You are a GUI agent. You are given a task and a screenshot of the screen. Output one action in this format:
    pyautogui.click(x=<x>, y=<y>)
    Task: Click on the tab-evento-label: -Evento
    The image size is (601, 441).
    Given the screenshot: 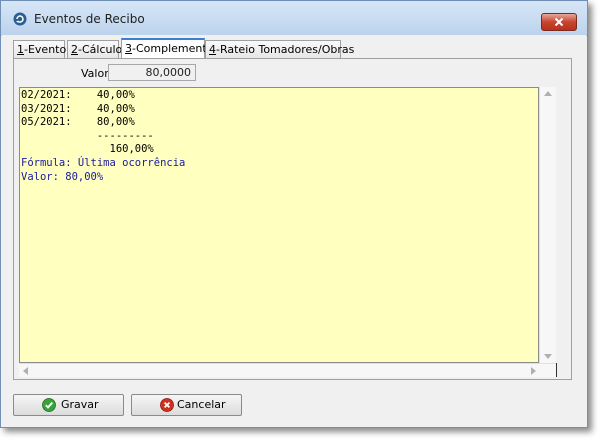 What is the action you would take?
    pyautogui.click(x=45, y=49)
    